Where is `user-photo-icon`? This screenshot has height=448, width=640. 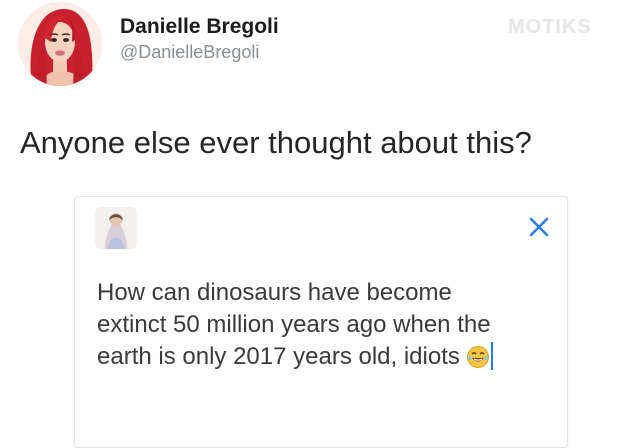
user-photo-icon is located at coordinates (116, 228).